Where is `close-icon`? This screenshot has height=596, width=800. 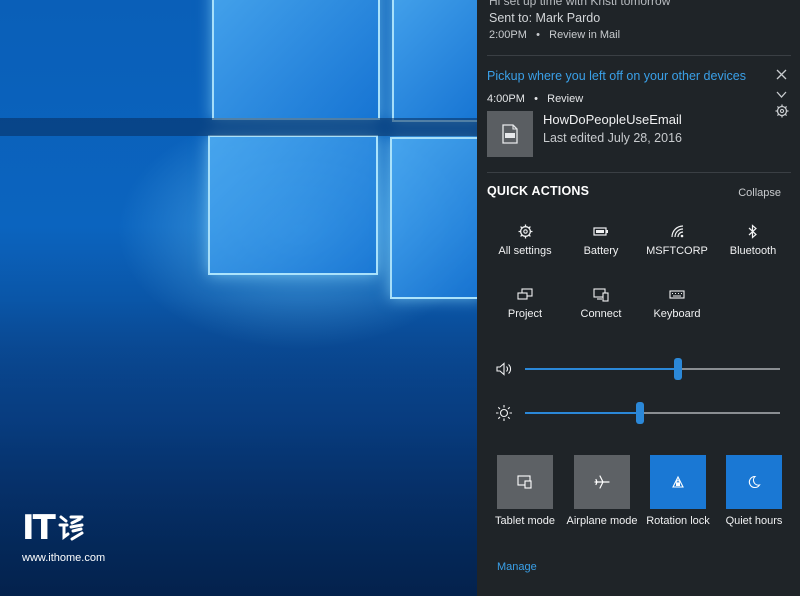 close-icon is located at coordinates (781, 76).